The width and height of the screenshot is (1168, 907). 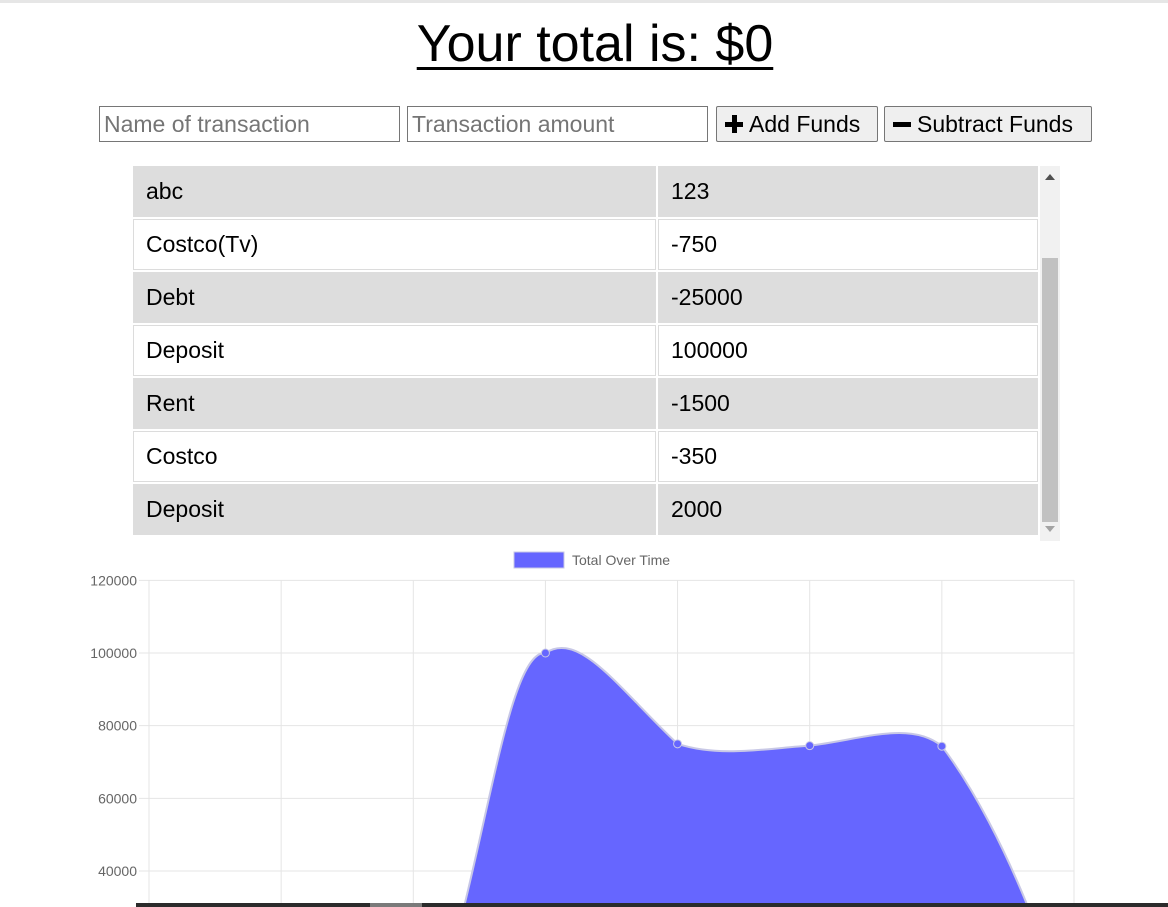 I want to click on bottom-horizontal-scrollbar, so click(x=652, y=905).